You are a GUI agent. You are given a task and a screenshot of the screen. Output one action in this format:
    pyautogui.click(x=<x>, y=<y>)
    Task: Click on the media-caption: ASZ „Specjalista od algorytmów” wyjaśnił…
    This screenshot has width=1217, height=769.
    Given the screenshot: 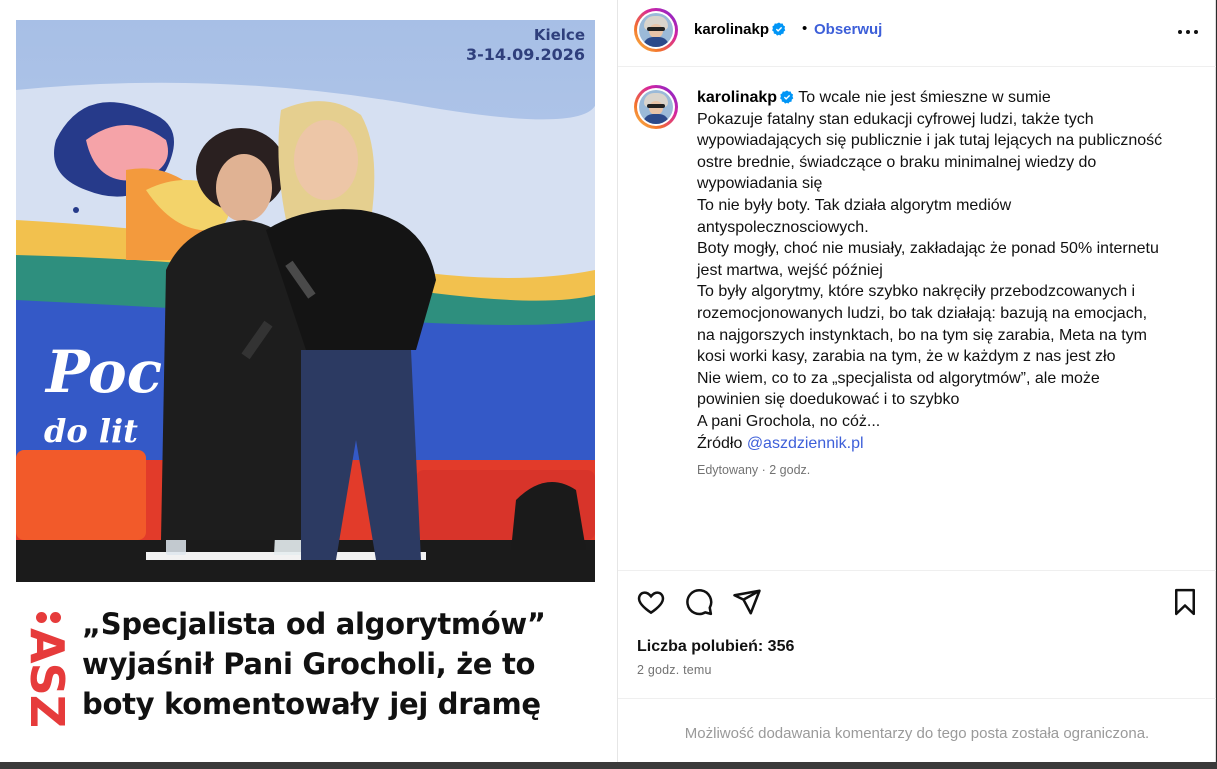 What is the action you would take?
    pyautogui.click(x=316, y=672)
    